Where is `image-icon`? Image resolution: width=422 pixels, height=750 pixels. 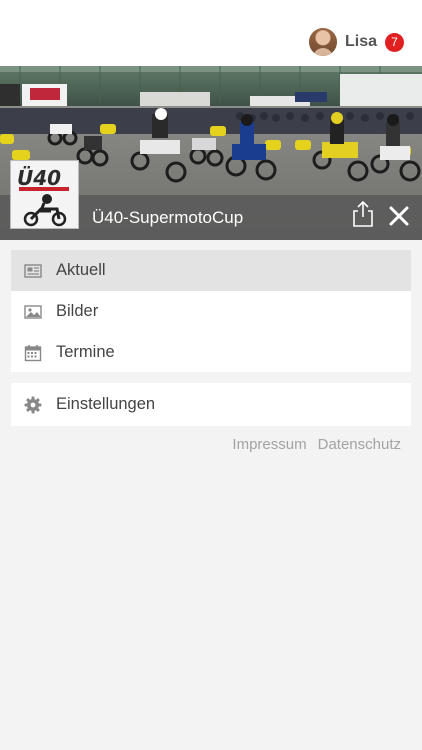 image-icon is located at coordinates (33, 312).